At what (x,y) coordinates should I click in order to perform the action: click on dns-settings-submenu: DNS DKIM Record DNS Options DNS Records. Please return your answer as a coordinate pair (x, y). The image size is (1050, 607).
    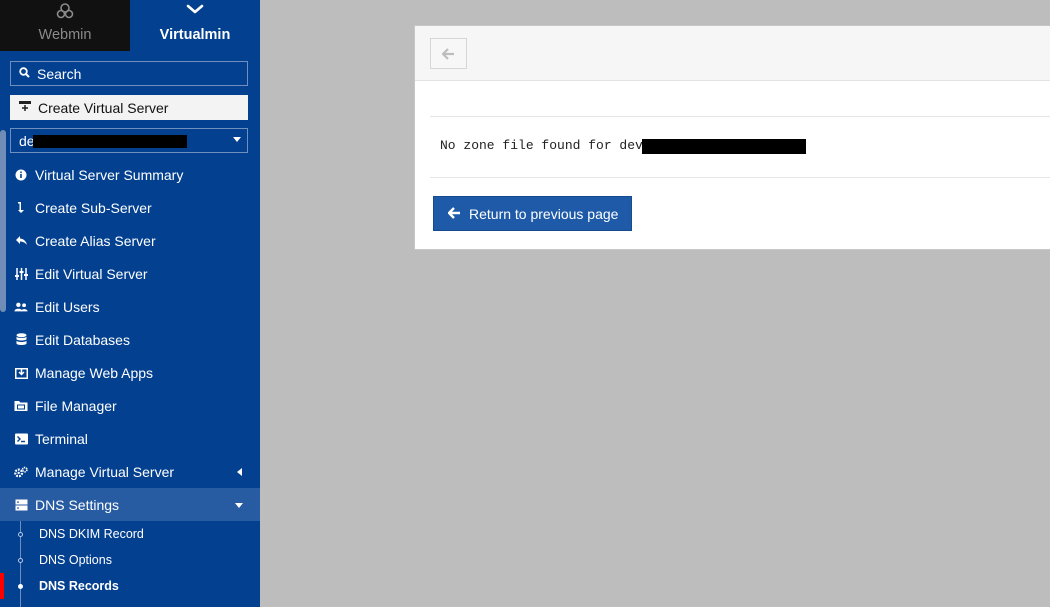
    Looking at the image, I should click on (130, 564).